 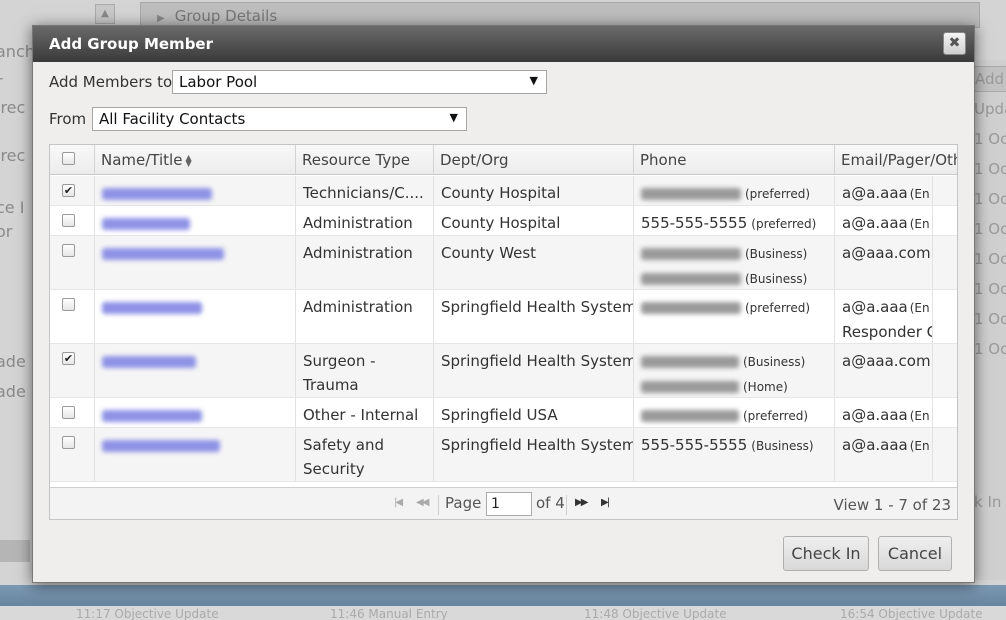 I want to click on phone-line: (Business), so click(x=734, y=361).